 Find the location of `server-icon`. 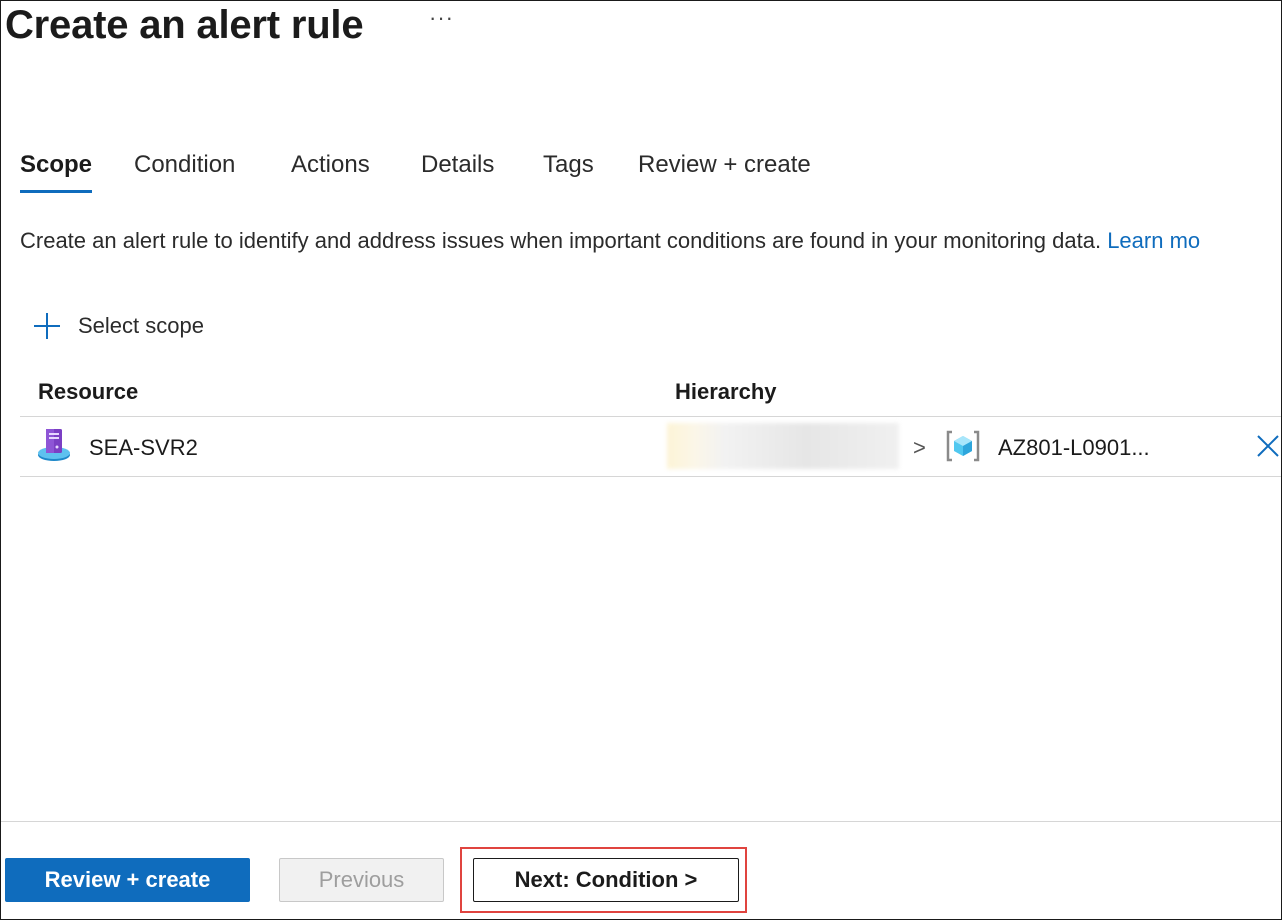

server-icon is located at coordinates (54, 447).